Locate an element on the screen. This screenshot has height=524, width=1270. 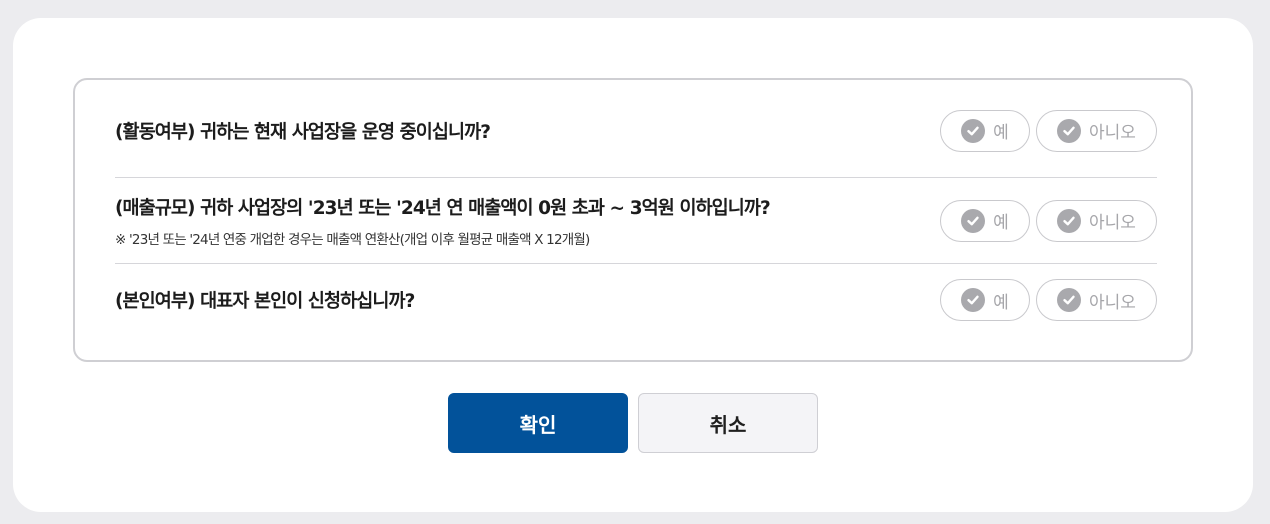
question-row-identity: (본인여부) 대표자 본인이 신청하십니까? 예 아니오 is located at coordinates (636, 302).